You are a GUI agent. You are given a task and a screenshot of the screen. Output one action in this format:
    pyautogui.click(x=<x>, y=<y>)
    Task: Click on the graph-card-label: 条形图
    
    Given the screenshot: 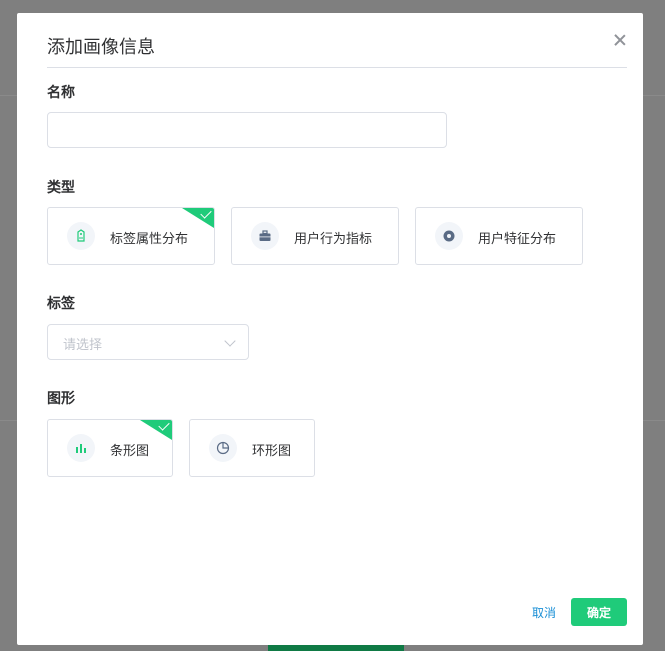 What is the action you would take?
    pyautogui.click(x=130, y=451)
    